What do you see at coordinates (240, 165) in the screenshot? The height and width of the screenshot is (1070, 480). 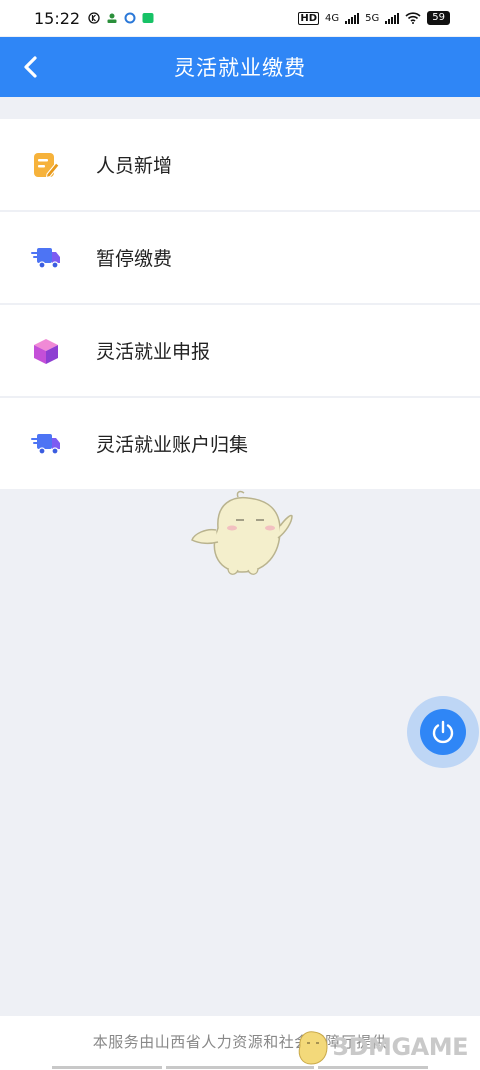 I see `menu-item-add-person: 人员新增` at bounding box center [240, 165].